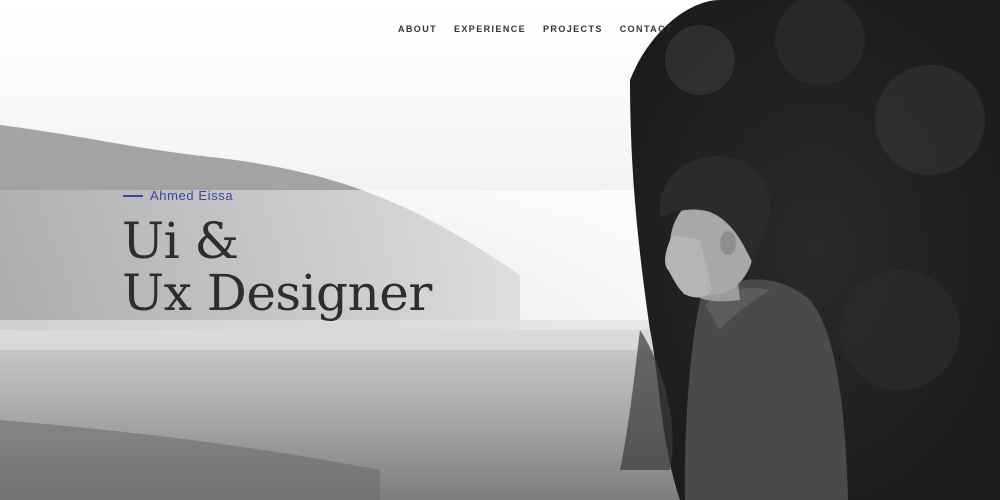 This screenshot has height=500, width=1000. What do you see at coordinates (490, 29) in the screenshot?
I see `nav-link-experience: EXPERIENCE` at bounding box center [490, 29].